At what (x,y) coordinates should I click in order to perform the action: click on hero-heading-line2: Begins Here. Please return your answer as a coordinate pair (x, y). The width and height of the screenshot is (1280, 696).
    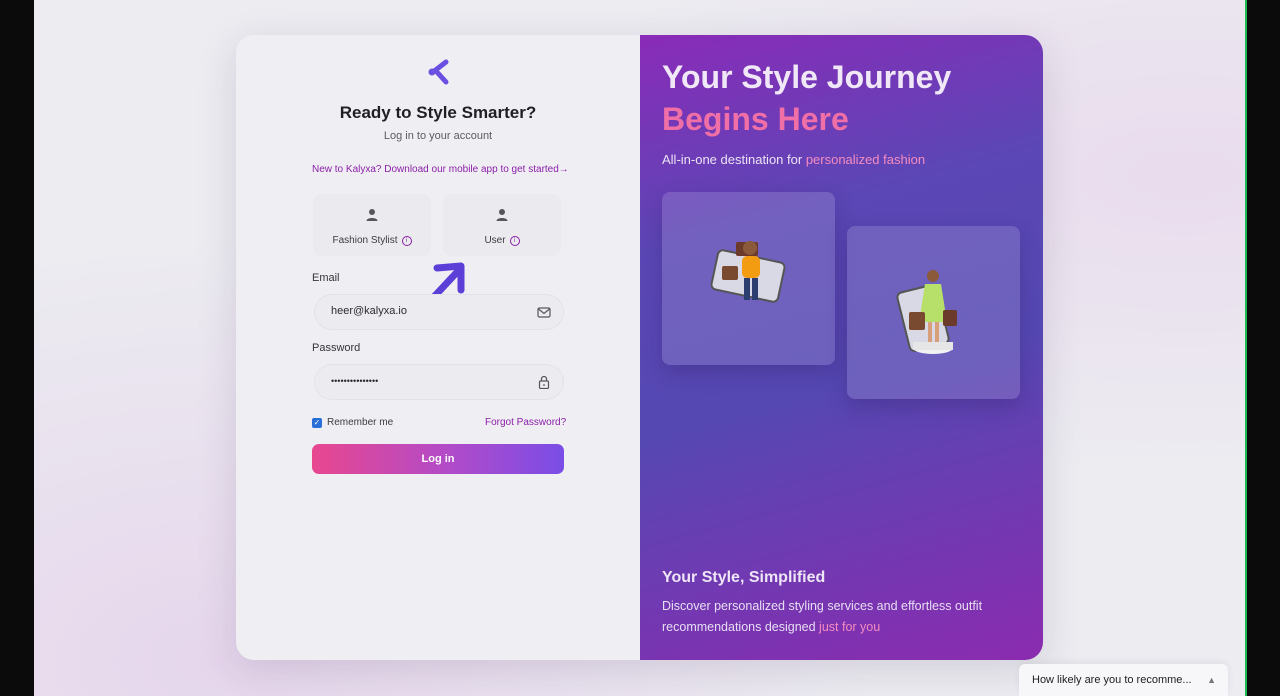
    Looking at the image, I should click on (755, 119).